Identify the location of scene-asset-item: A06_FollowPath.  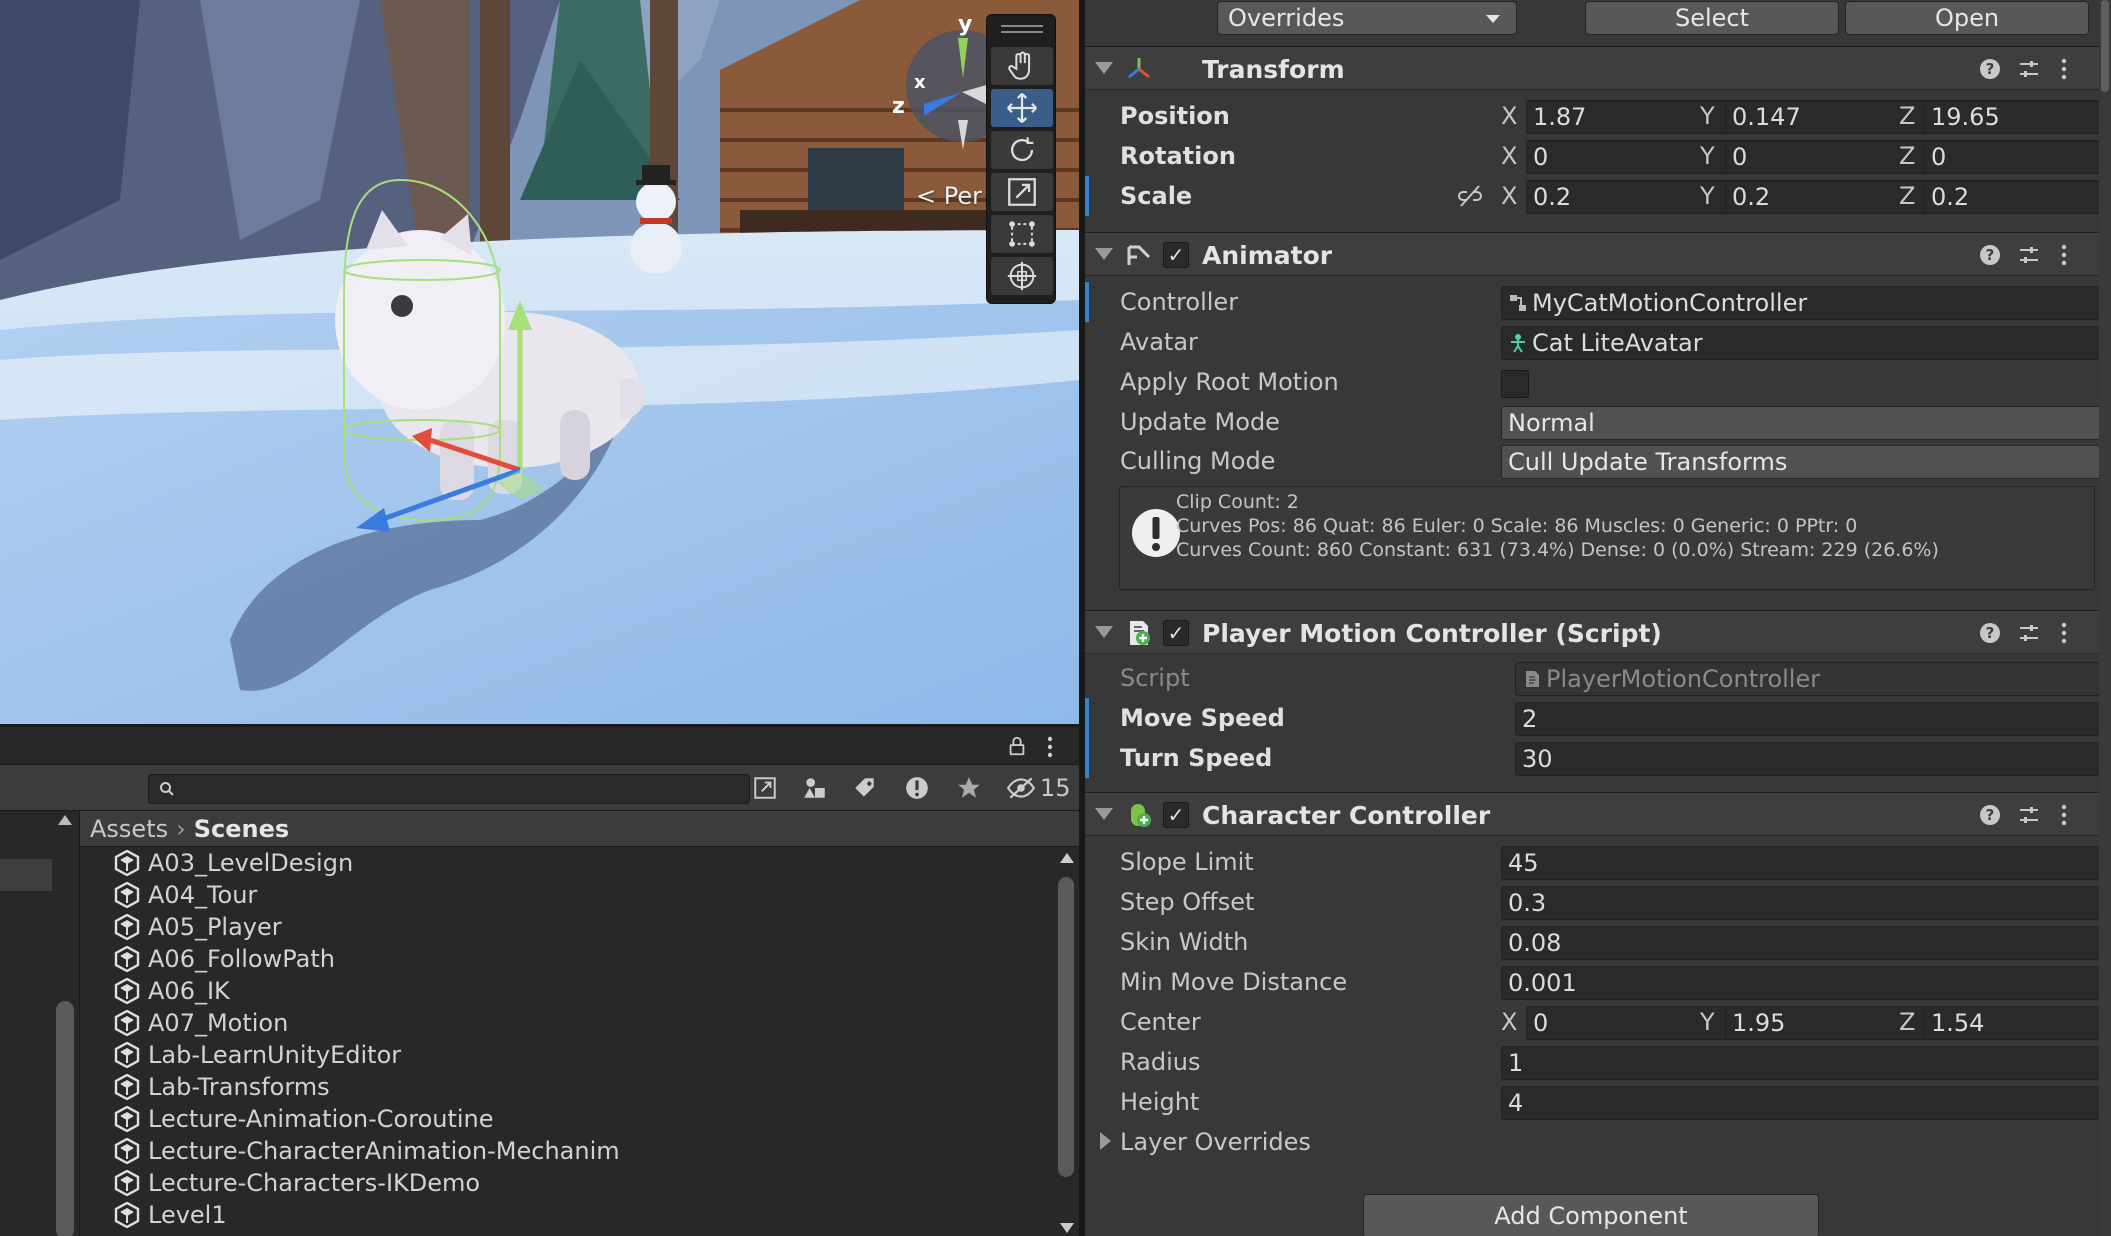
(568, 959).